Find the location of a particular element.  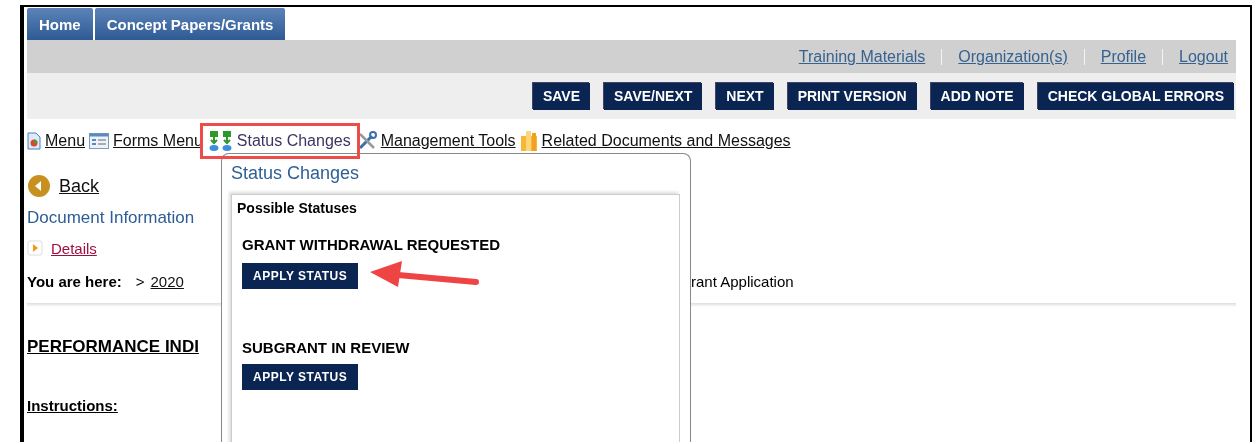

back-icon is located at coordinates (39, 186).